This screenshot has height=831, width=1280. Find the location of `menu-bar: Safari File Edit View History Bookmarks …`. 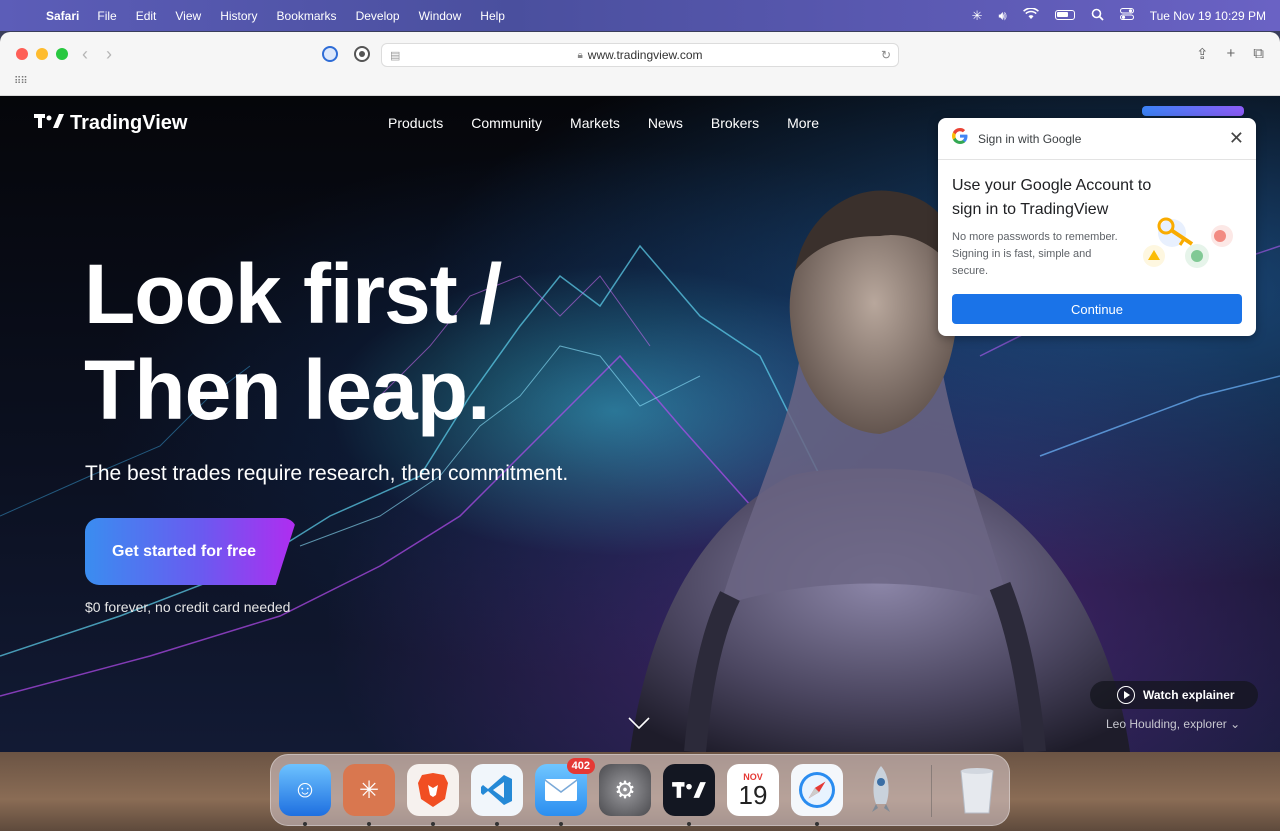

menu-bar: Safari File Edit View History Bookmarks … is located at coordinates (640, 15).